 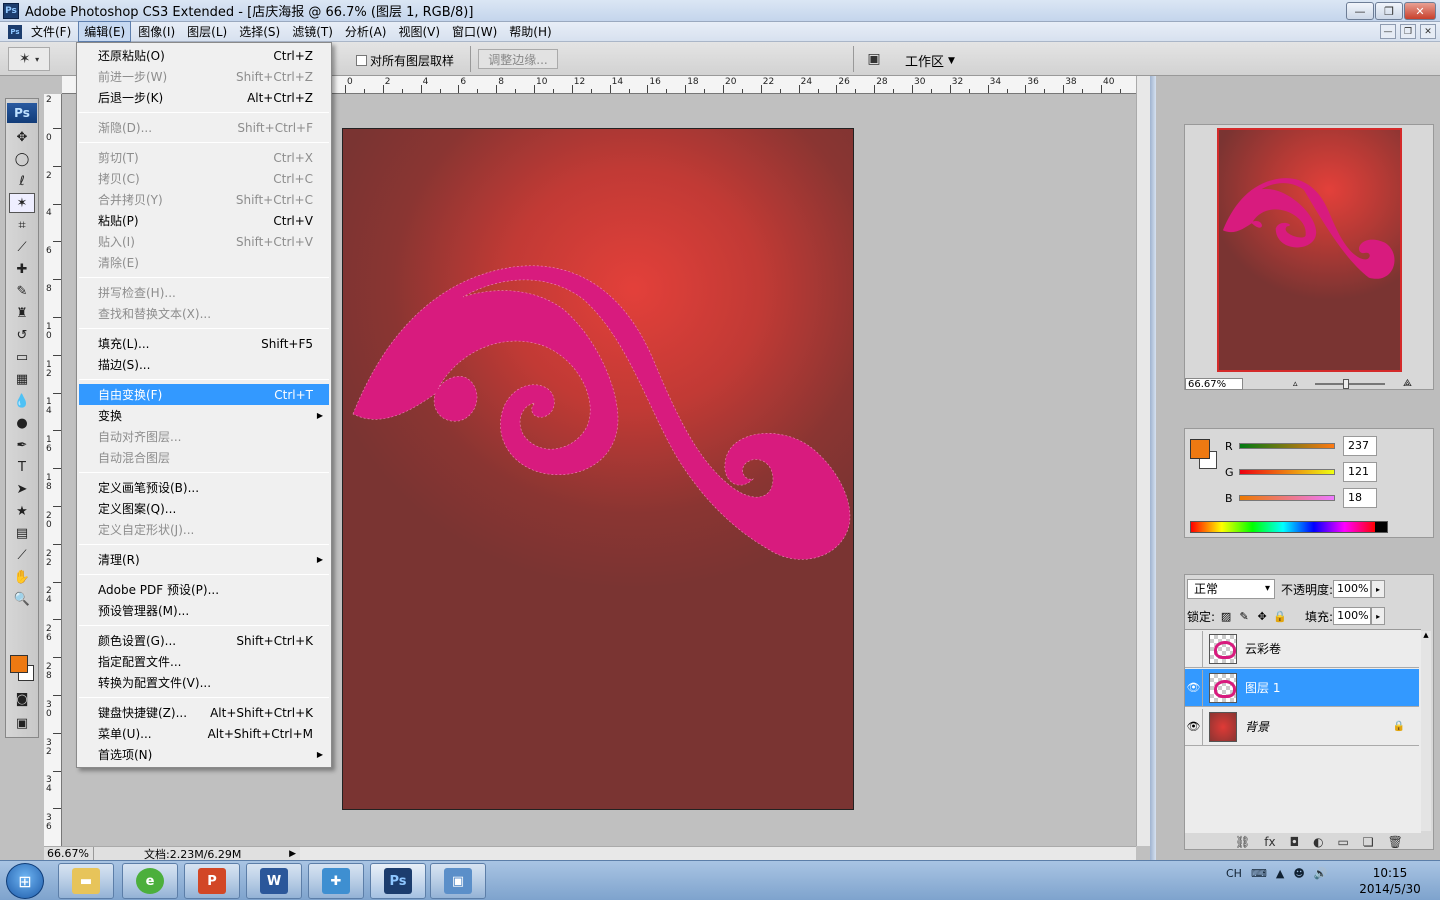 I want to click on edit-menu-item: 变换 ▶, so click(x=204, y=415).